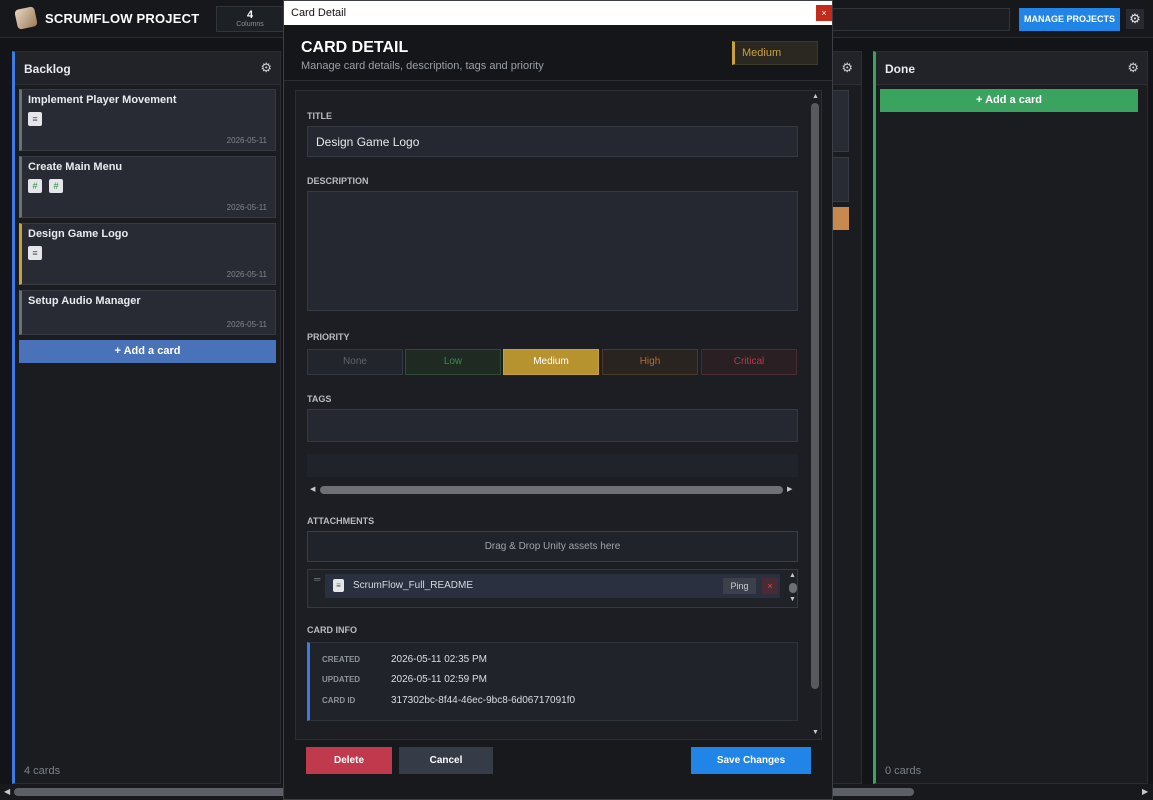 The height and width of the screenshot is (800, 1153). I want to click on card-id-value: 317302bc-8f44-46ec-9bc8-6d06717091f0, so click(483, 700).